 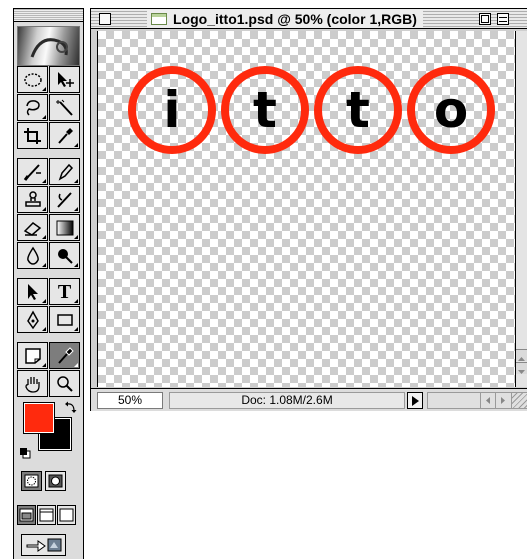 I want to click on pen-tool-icon, so click(x=32, y=319).